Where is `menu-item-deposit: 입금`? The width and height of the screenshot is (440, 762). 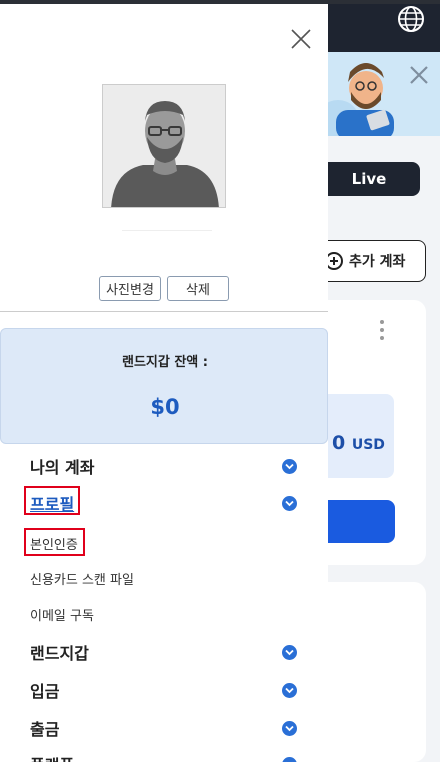
menu-item-deposit: 입금 is located at coordinates (44, 690).